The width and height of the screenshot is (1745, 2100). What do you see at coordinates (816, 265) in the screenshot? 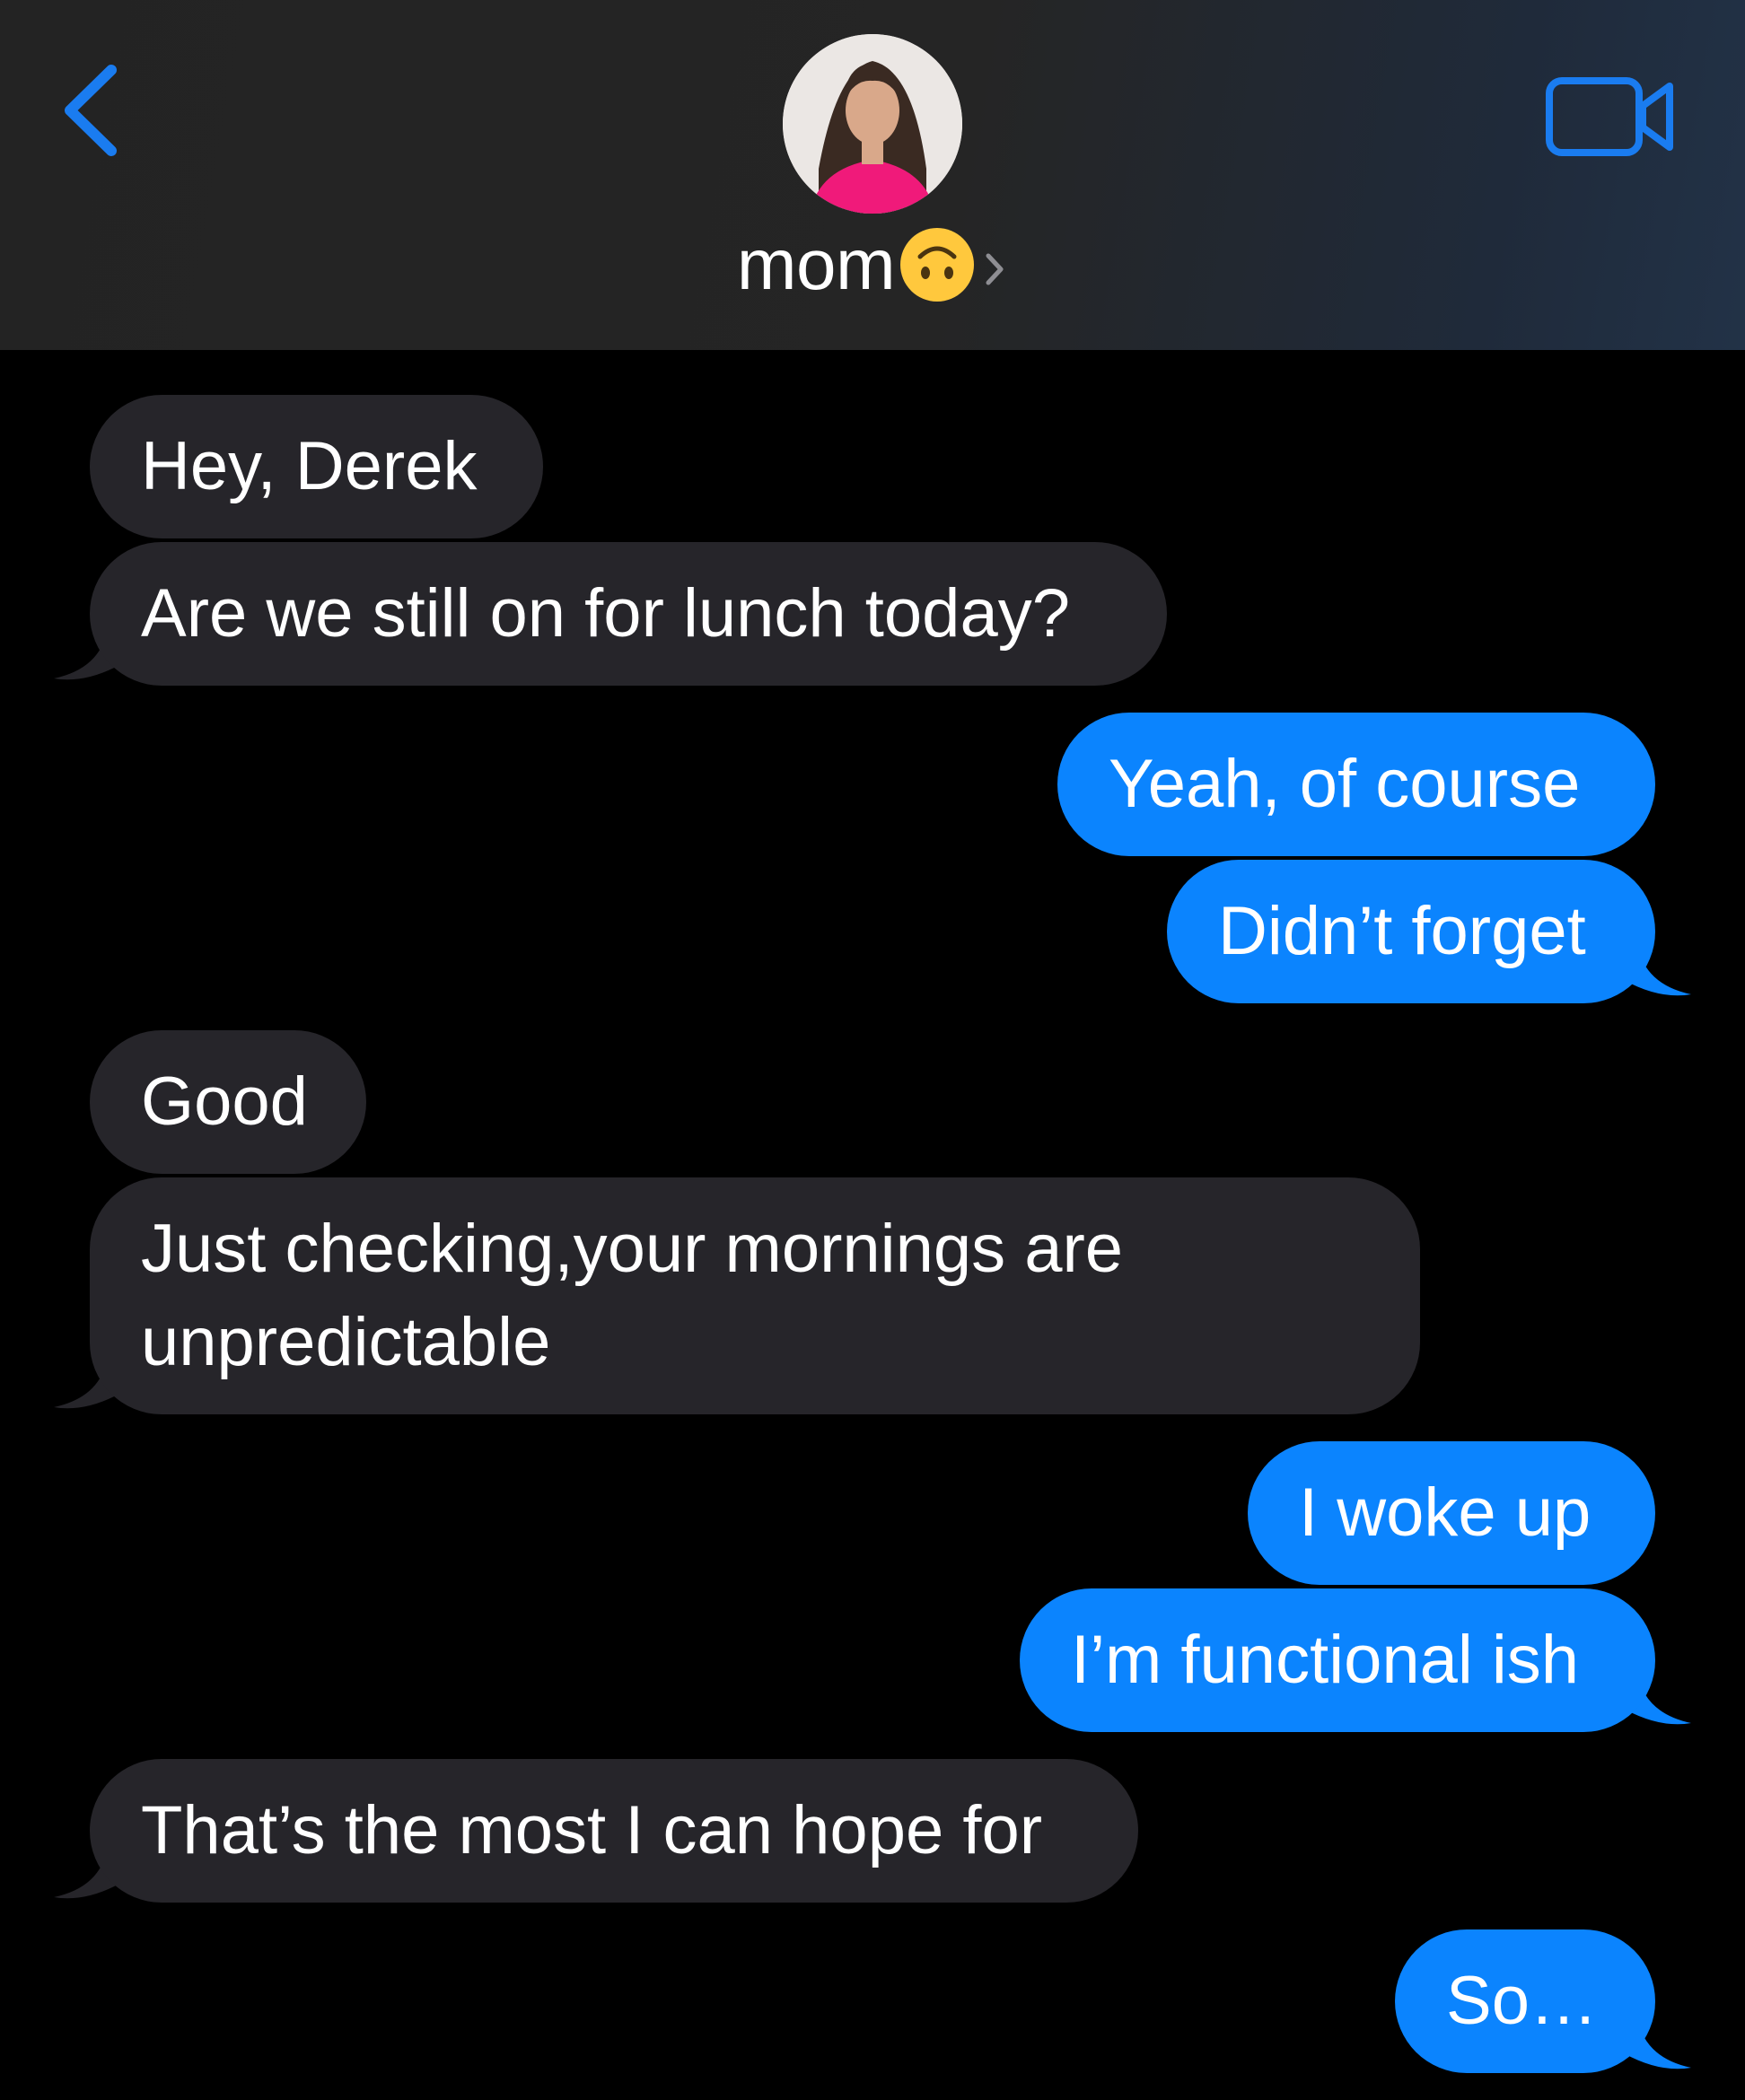
I see `contact-name: mom` at bounding box center [816, 265].